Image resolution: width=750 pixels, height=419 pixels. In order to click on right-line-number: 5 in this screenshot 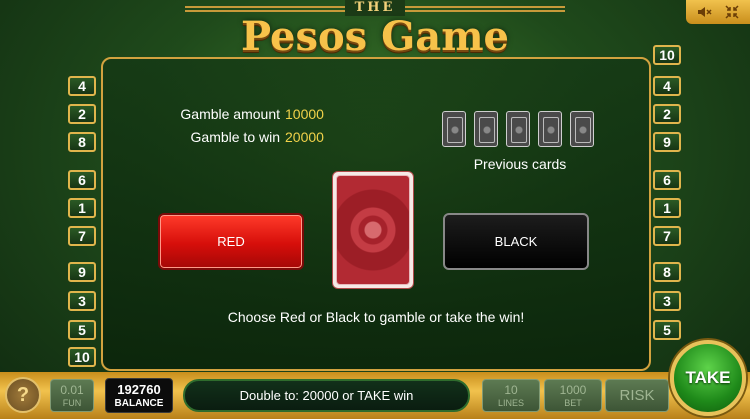, I will do `click(667, 330)`.